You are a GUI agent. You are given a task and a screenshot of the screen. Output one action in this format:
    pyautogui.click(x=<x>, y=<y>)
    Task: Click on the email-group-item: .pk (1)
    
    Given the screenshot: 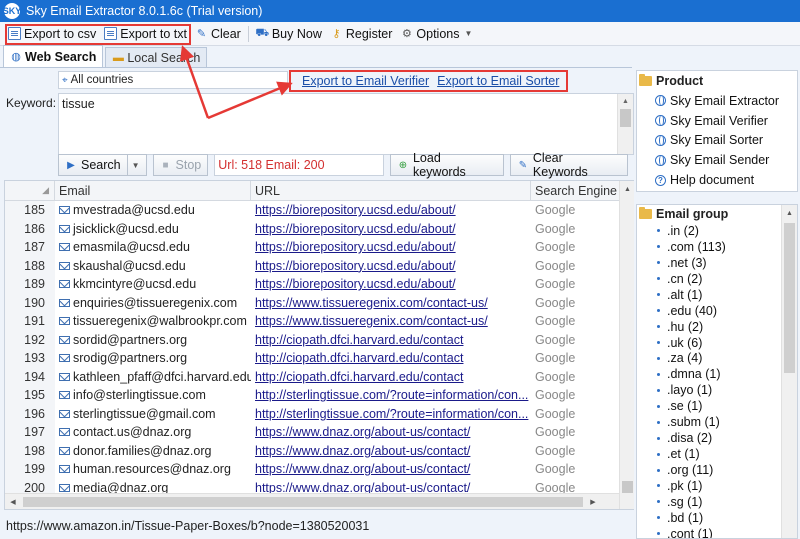 What is the action you would take?
    pyautogui.click(x=717, y=486)
    